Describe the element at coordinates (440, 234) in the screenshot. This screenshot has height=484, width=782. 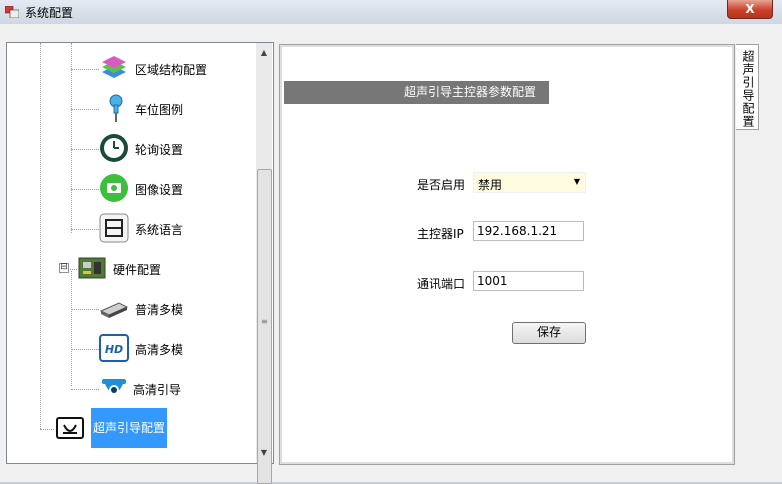
I see `ip-label: 主控器IP` at that location.